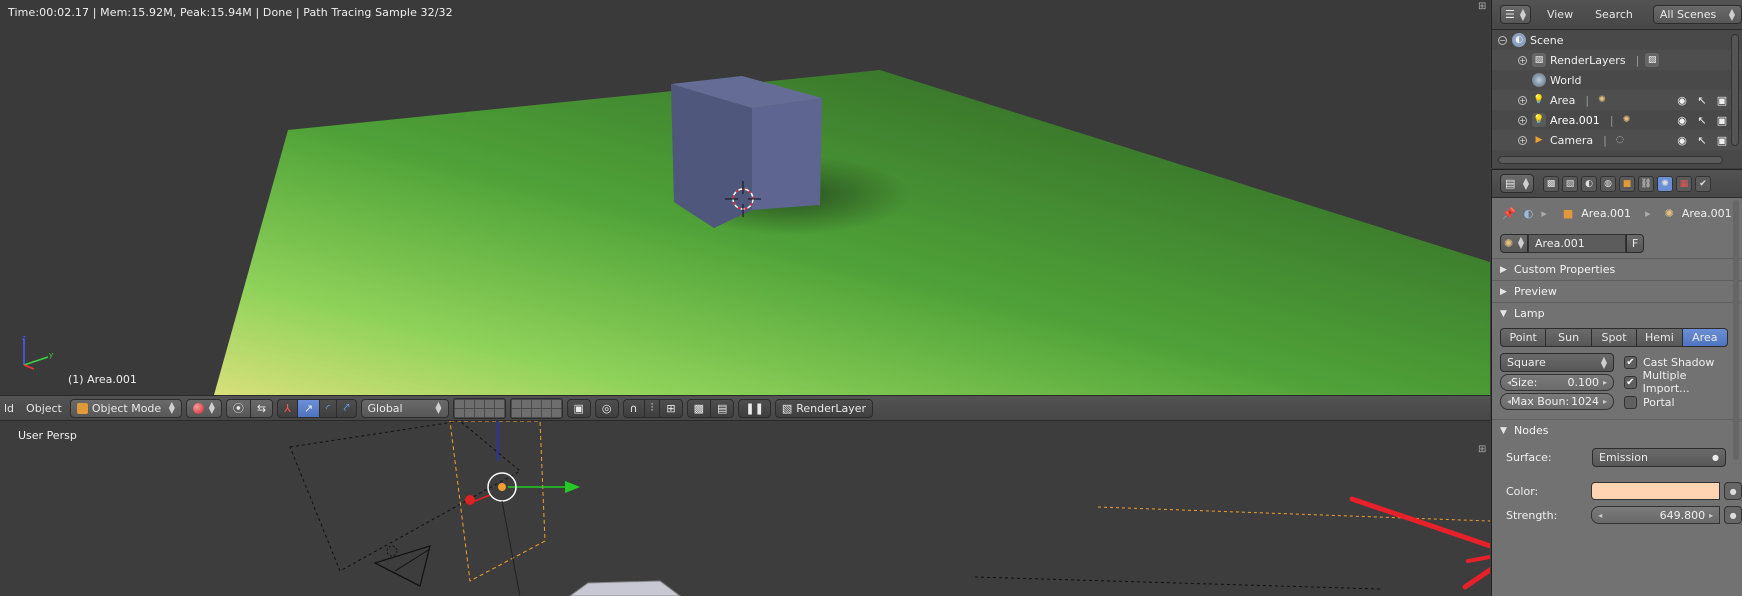  What do you see at coordinates (198, 408) in the screenshot?
I see `shading-sphere-icon` at bounding box center [198, 408].